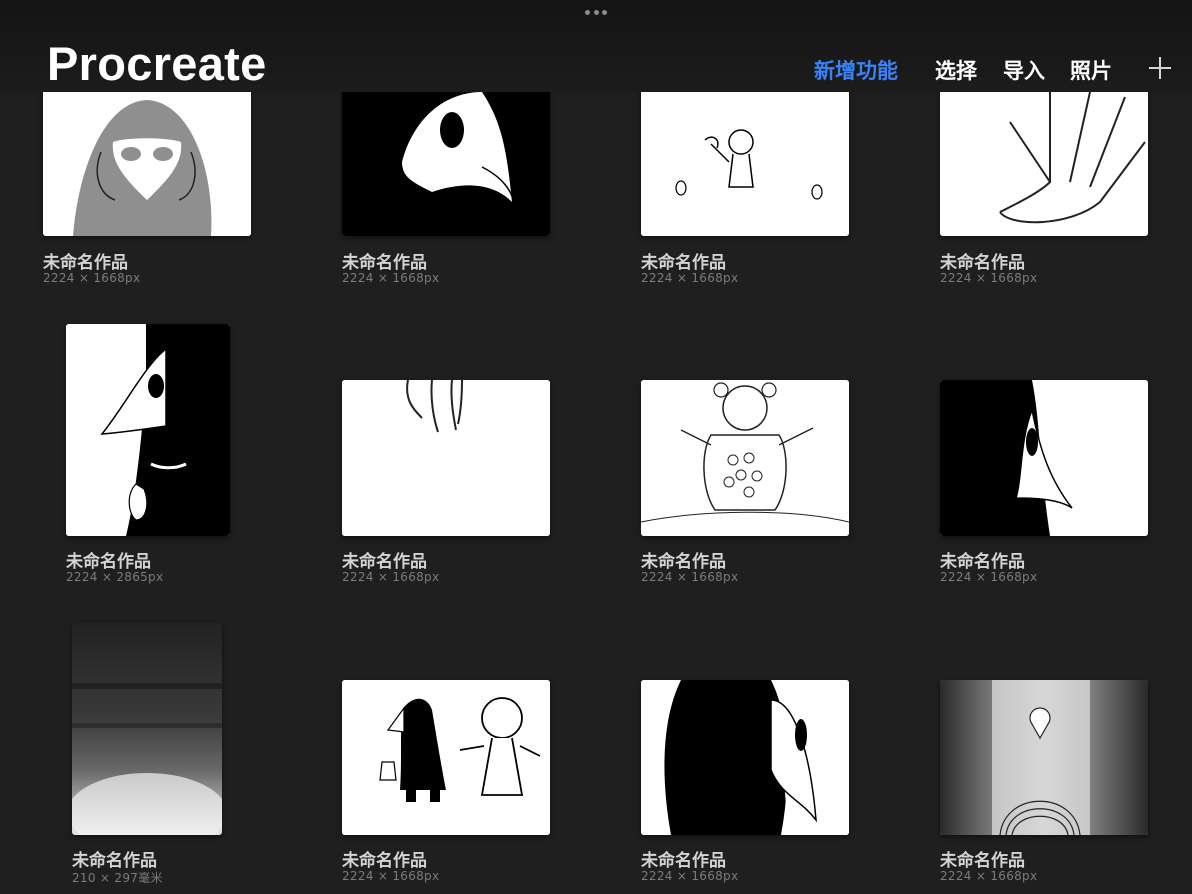  I want to click on hooded-figure-image, so click(147, 159).